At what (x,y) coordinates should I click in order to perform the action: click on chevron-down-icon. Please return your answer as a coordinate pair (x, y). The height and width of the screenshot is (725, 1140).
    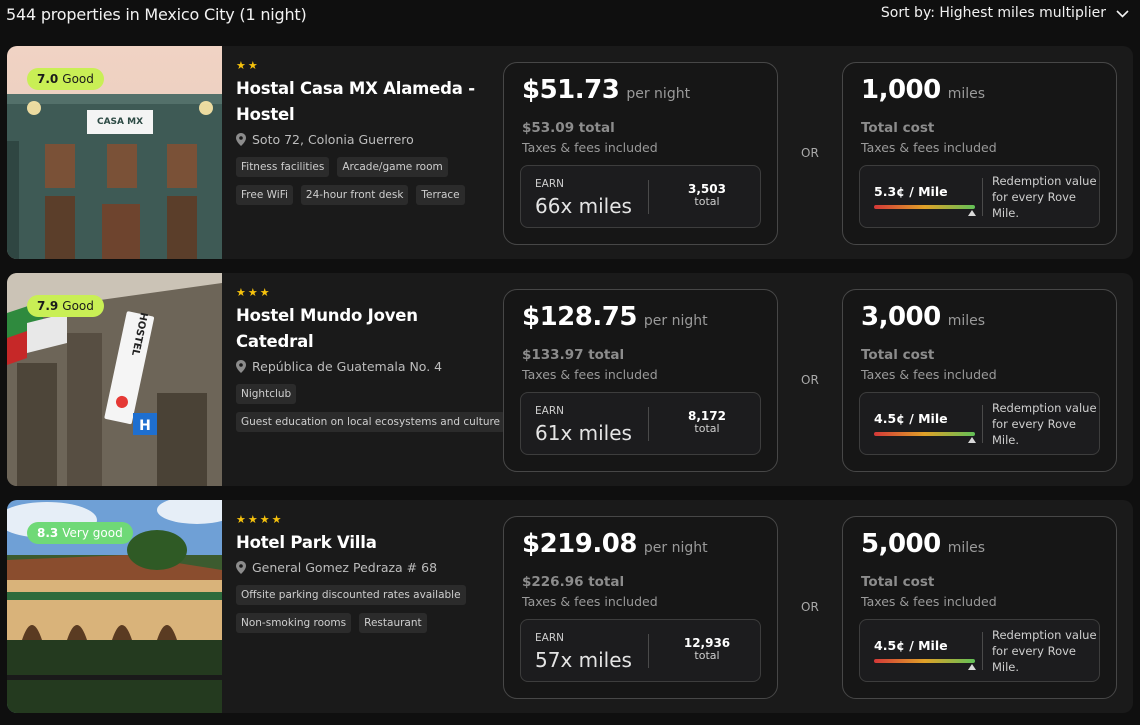
    Looking at the image, I should click on (1122, 13).